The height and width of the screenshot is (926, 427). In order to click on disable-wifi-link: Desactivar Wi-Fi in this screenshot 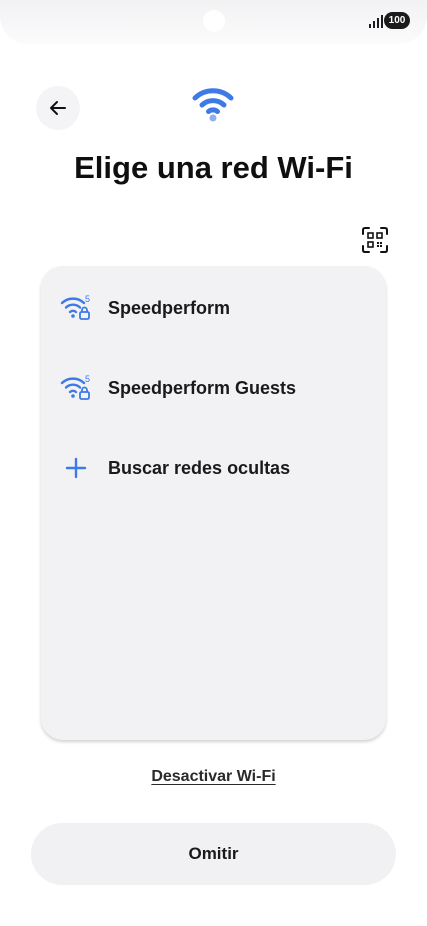, I will do `click(213, 777)`.